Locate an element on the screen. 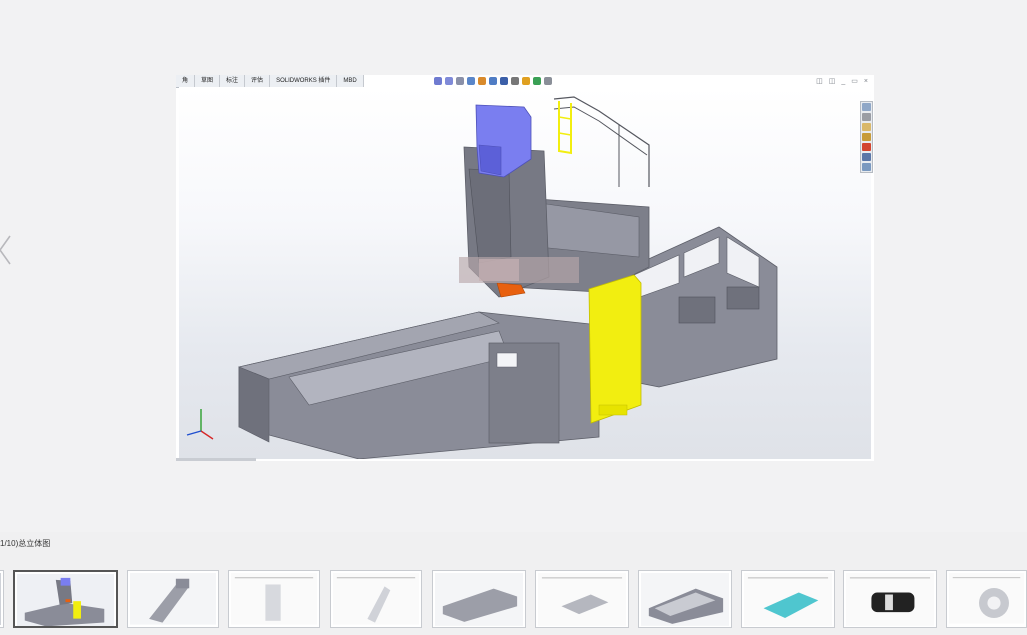 The image size is (1027, 635). tab-mbd: MBD is located at coordinates (350, 81).